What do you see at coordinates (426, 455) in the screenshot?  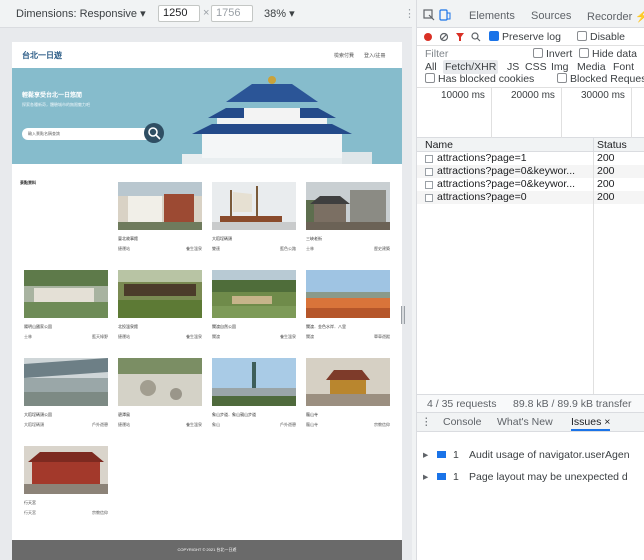 I see `expand-arrow-icon: ▸` at bounding box center [426, 455].